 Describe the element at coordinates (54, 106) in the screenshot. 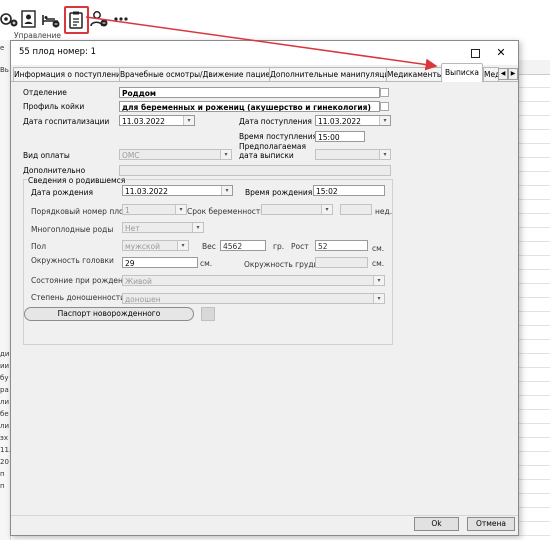

I see `bed-profile-label: Профиль койки` at that location.